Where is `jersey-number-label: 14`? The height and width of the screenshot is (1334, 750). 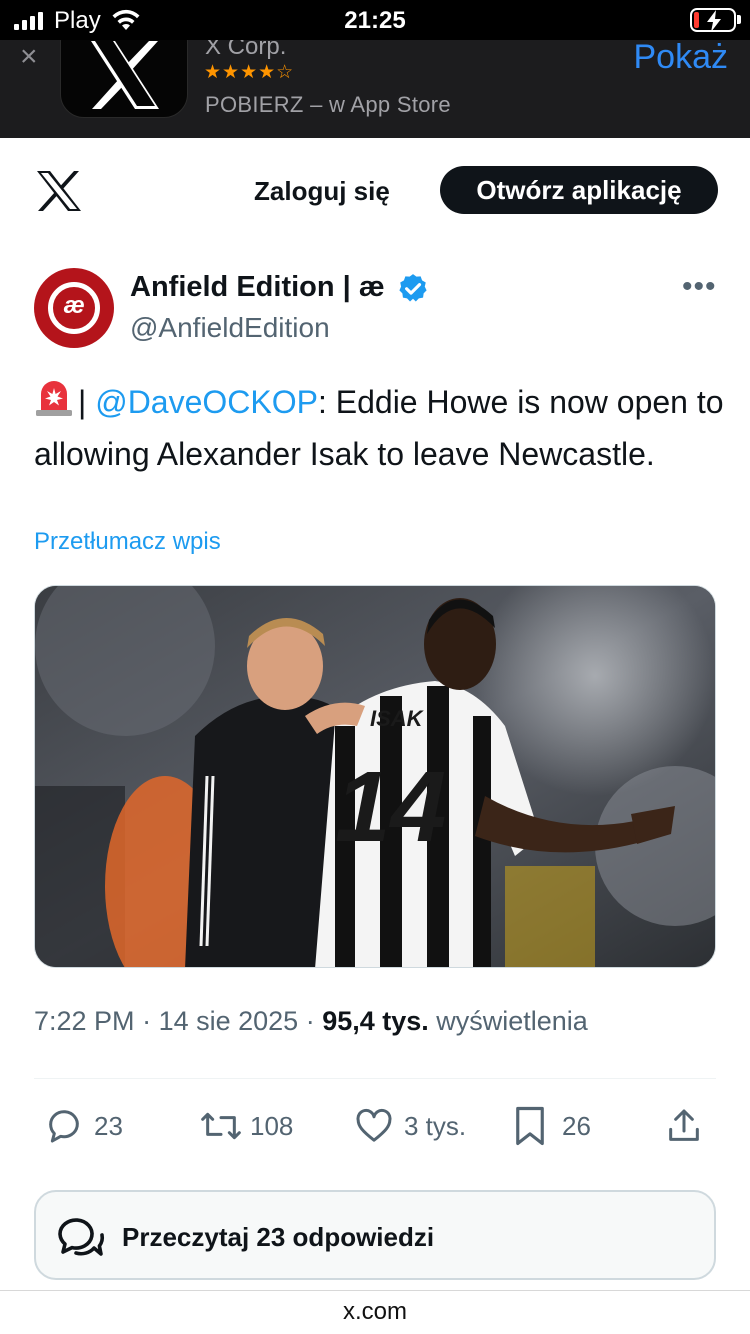 jersey-number-label: 14 is located at coordinates (390, 807).